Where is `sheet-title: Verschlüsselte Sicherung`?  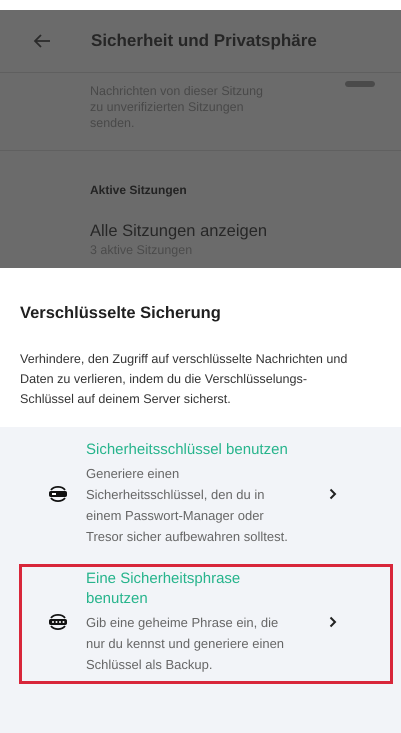
sheet-title: Verschlüsselte Sicherung is located at coordinates (121, 313).